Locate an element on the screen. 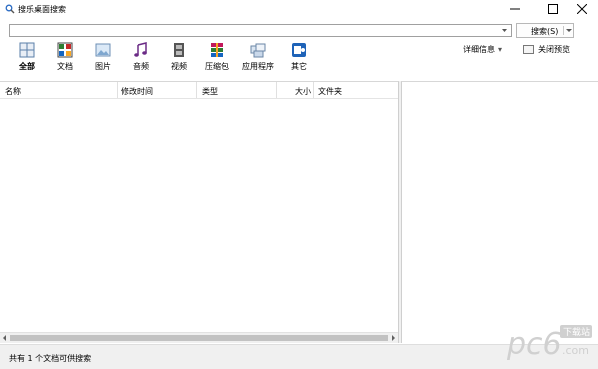 This screenshot has width=598, height=369. column-folder: 文件夹 is located at coordinates (330, 91).